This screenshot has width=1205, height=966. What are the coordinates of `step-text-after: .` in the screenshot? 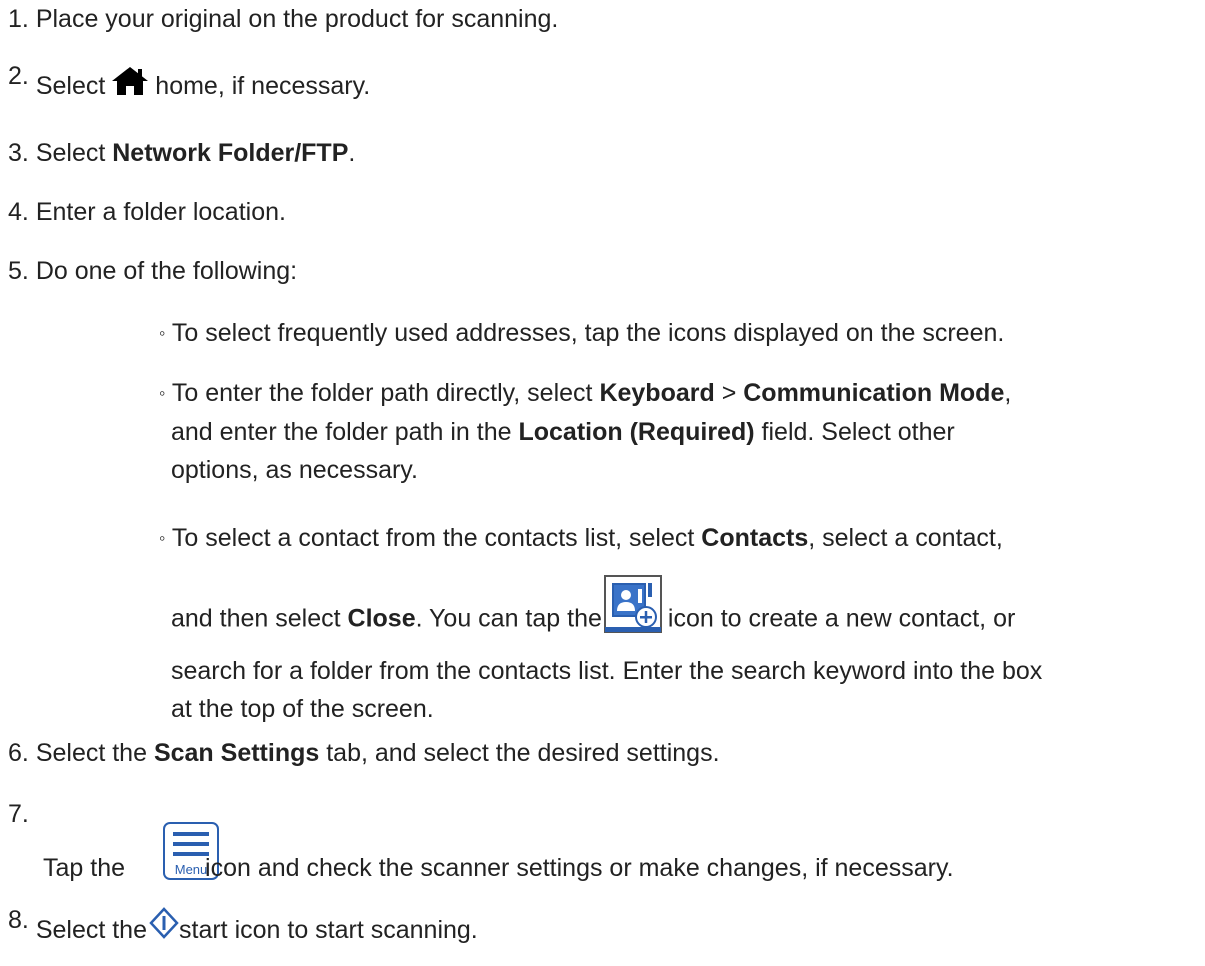 It's located at (352, 153).